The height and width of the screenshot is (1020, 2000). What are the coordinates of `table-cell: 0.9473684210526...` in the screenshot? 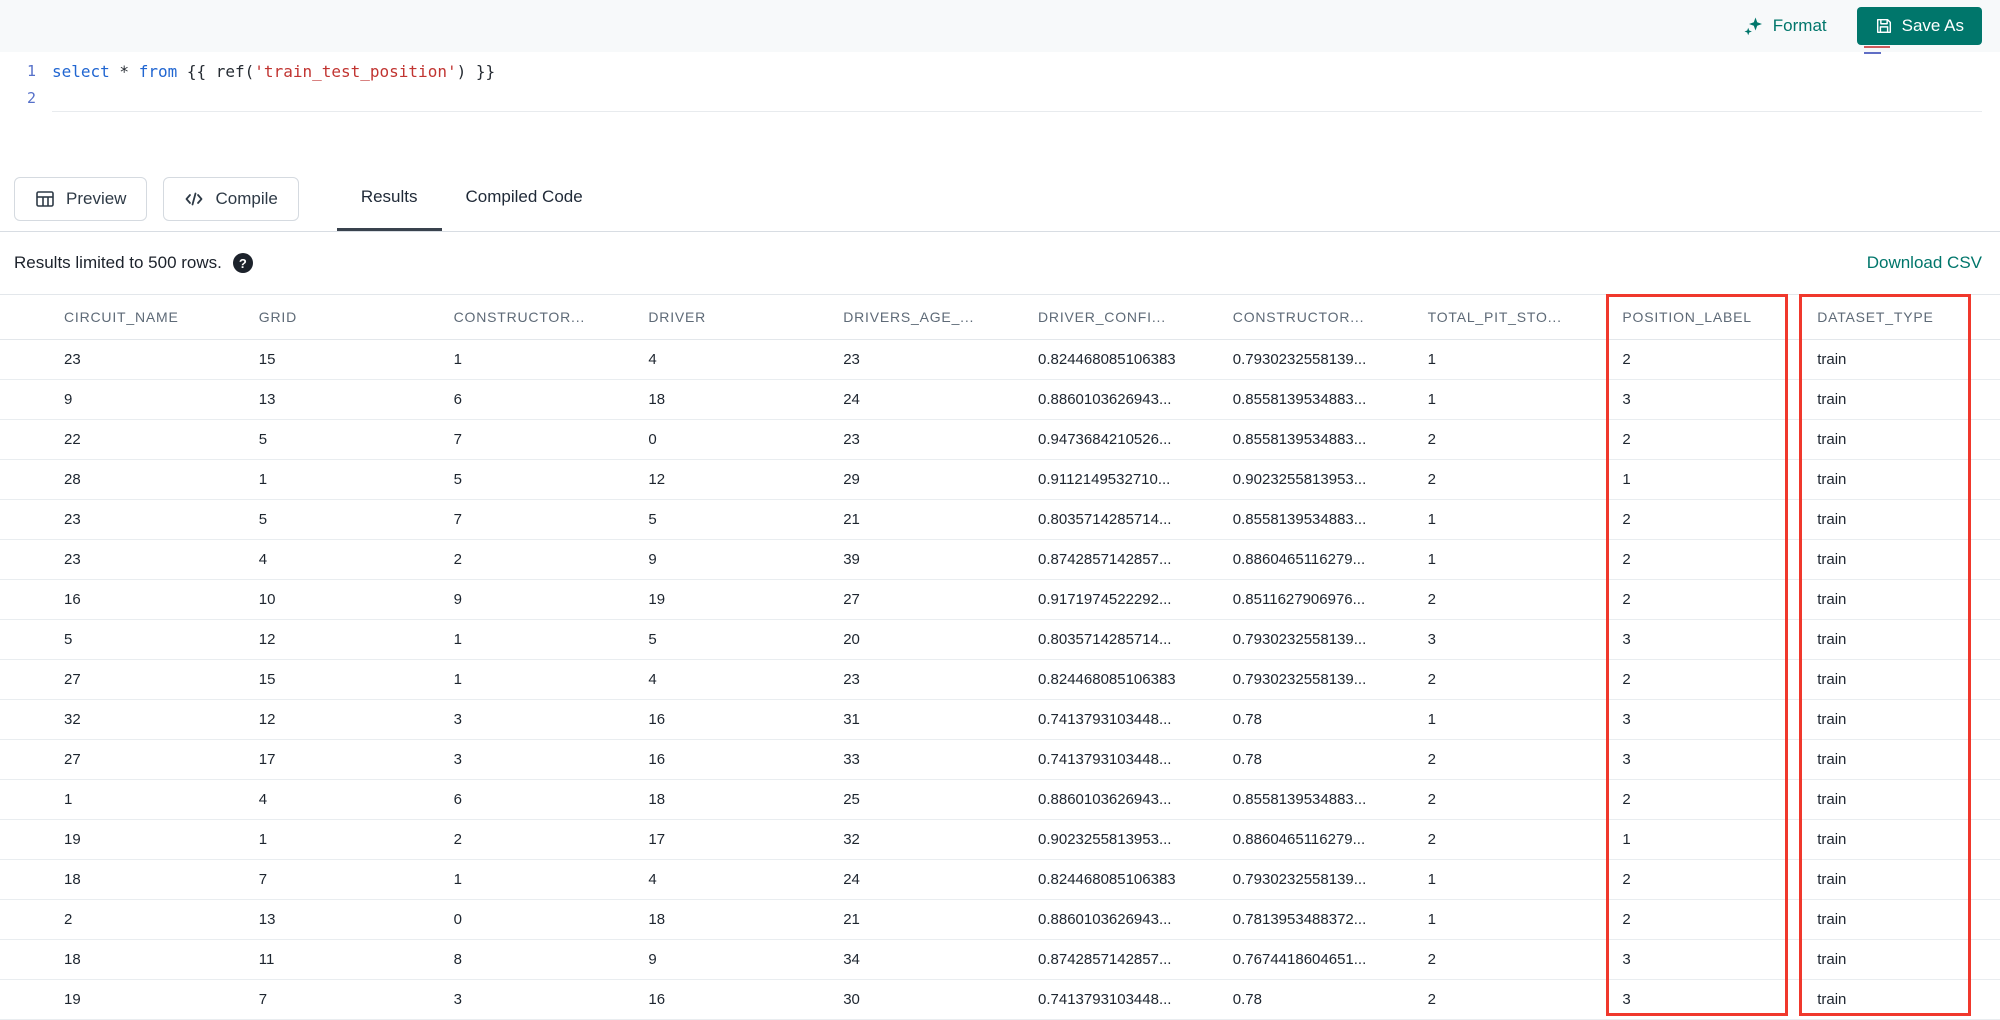 It's located at (1105, 439).